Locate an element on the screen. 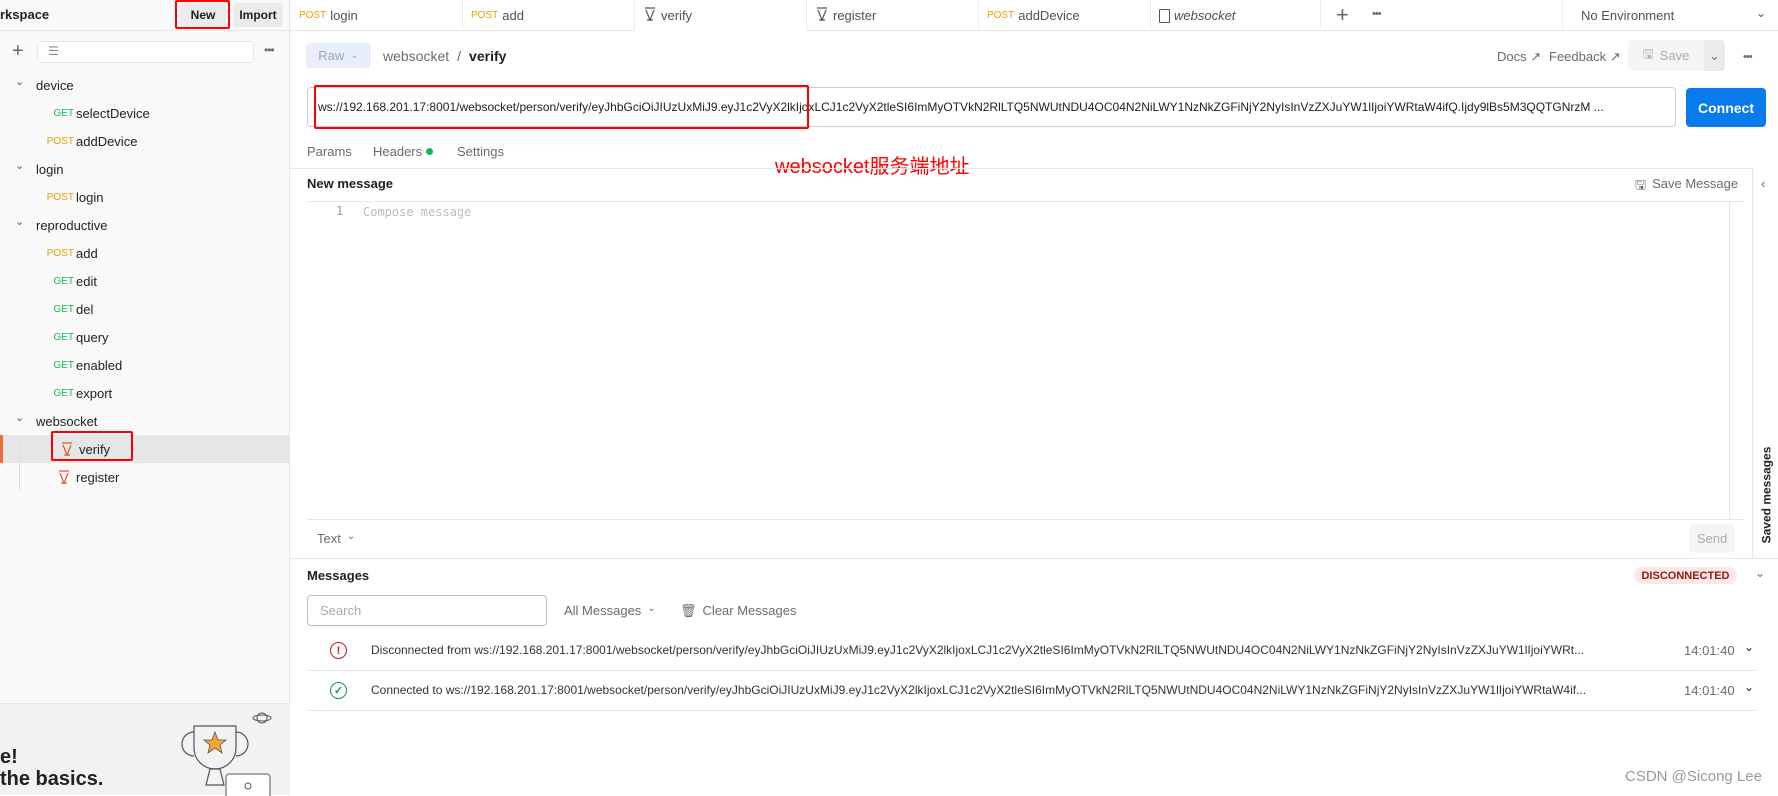 The height and width of the screenshot is (796, 1778). search-placeholder: Search is located at coordinates (341, 610).